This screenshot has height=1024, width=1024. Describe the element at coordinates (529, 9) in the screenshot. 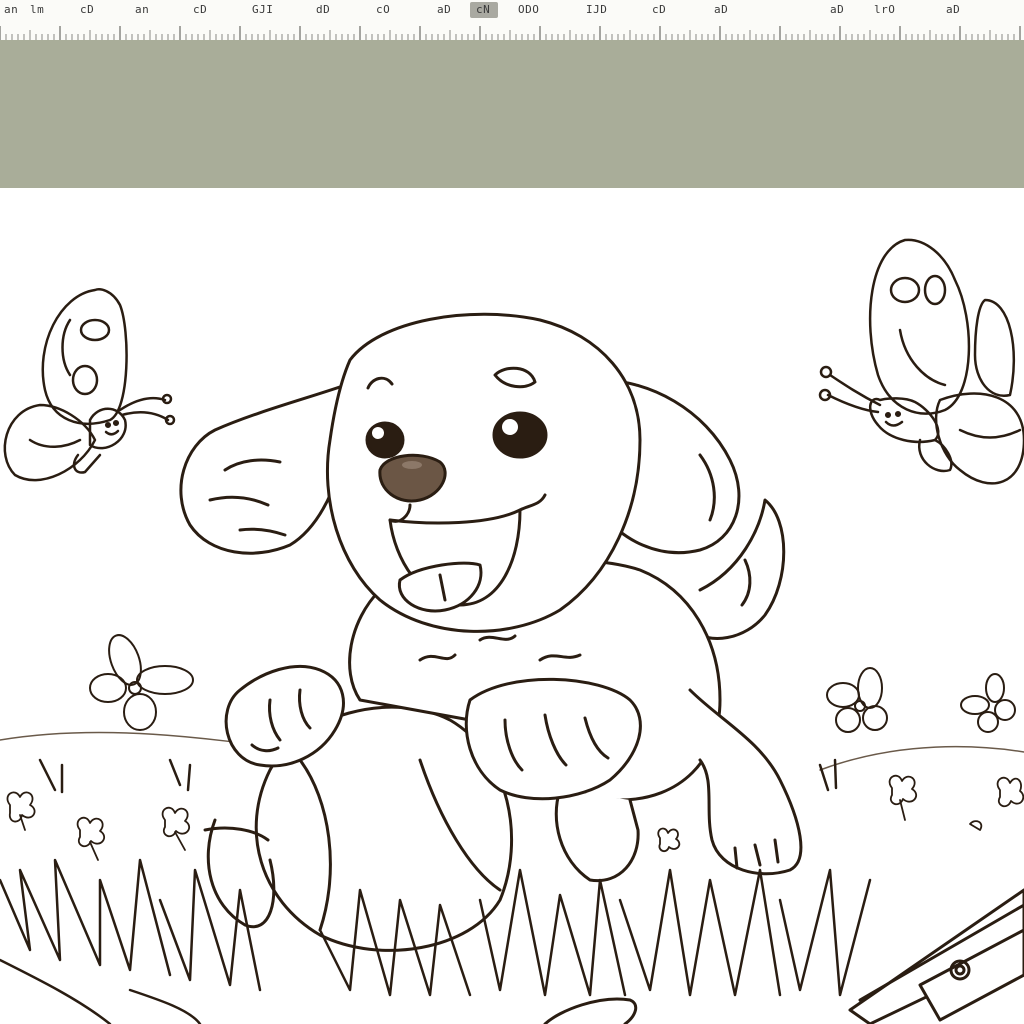

I see `ruler-label: ODO` at that location.